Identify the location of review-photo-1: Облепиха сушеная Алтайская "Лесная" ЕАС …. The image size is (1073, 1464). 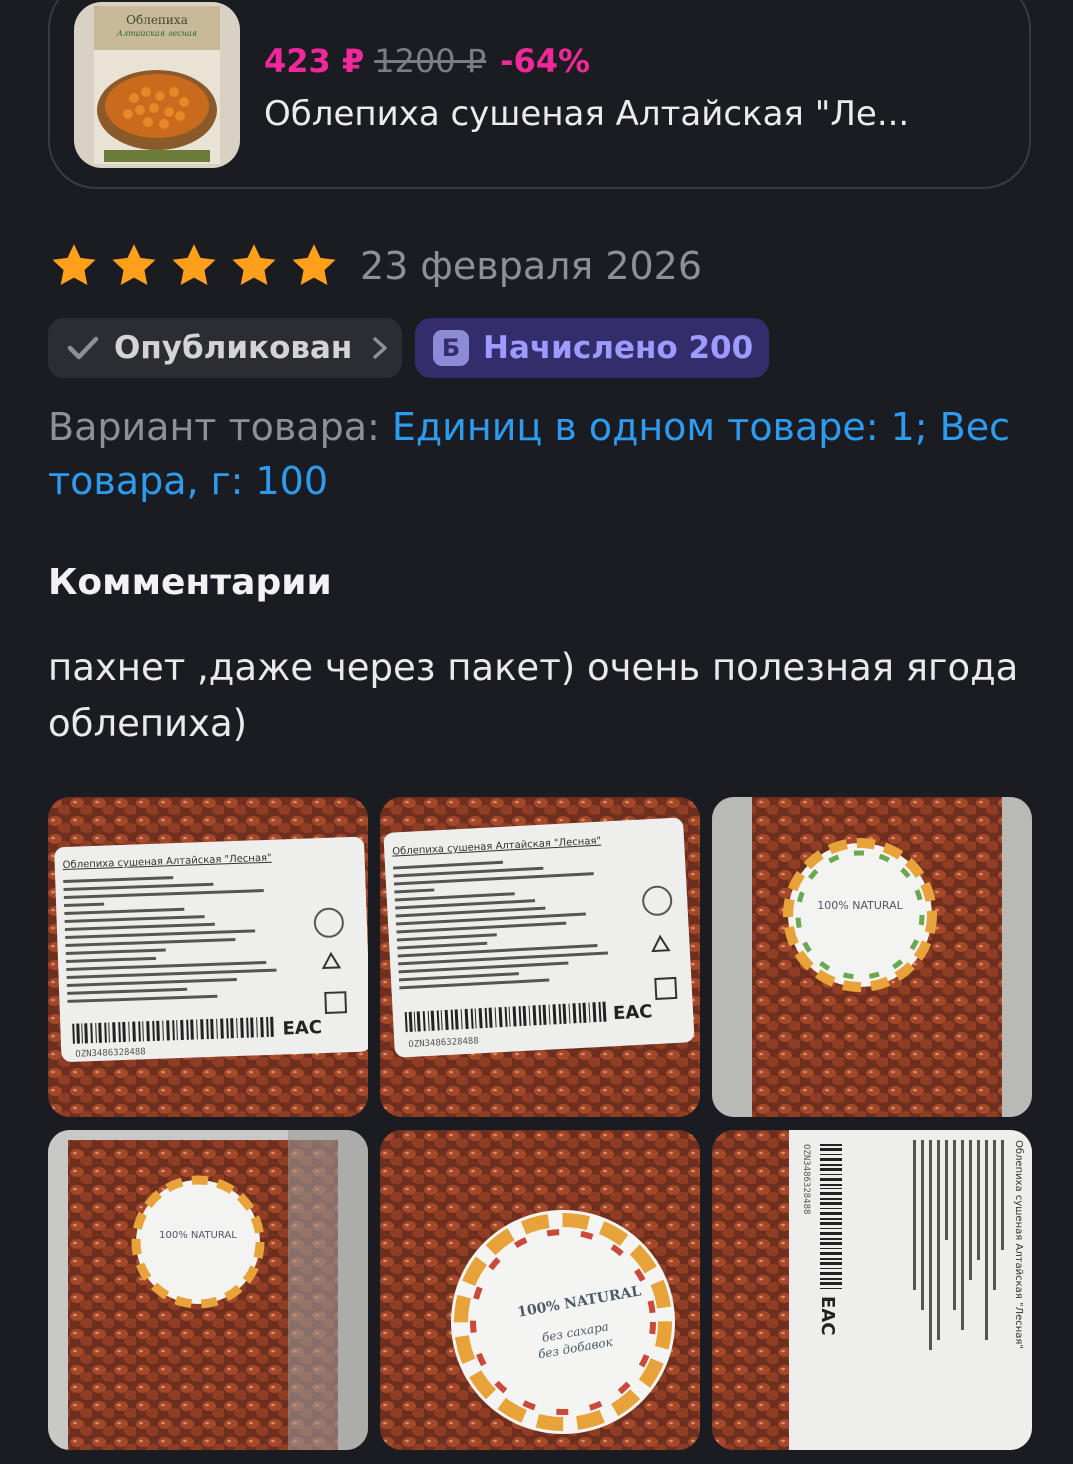
(208, 957).